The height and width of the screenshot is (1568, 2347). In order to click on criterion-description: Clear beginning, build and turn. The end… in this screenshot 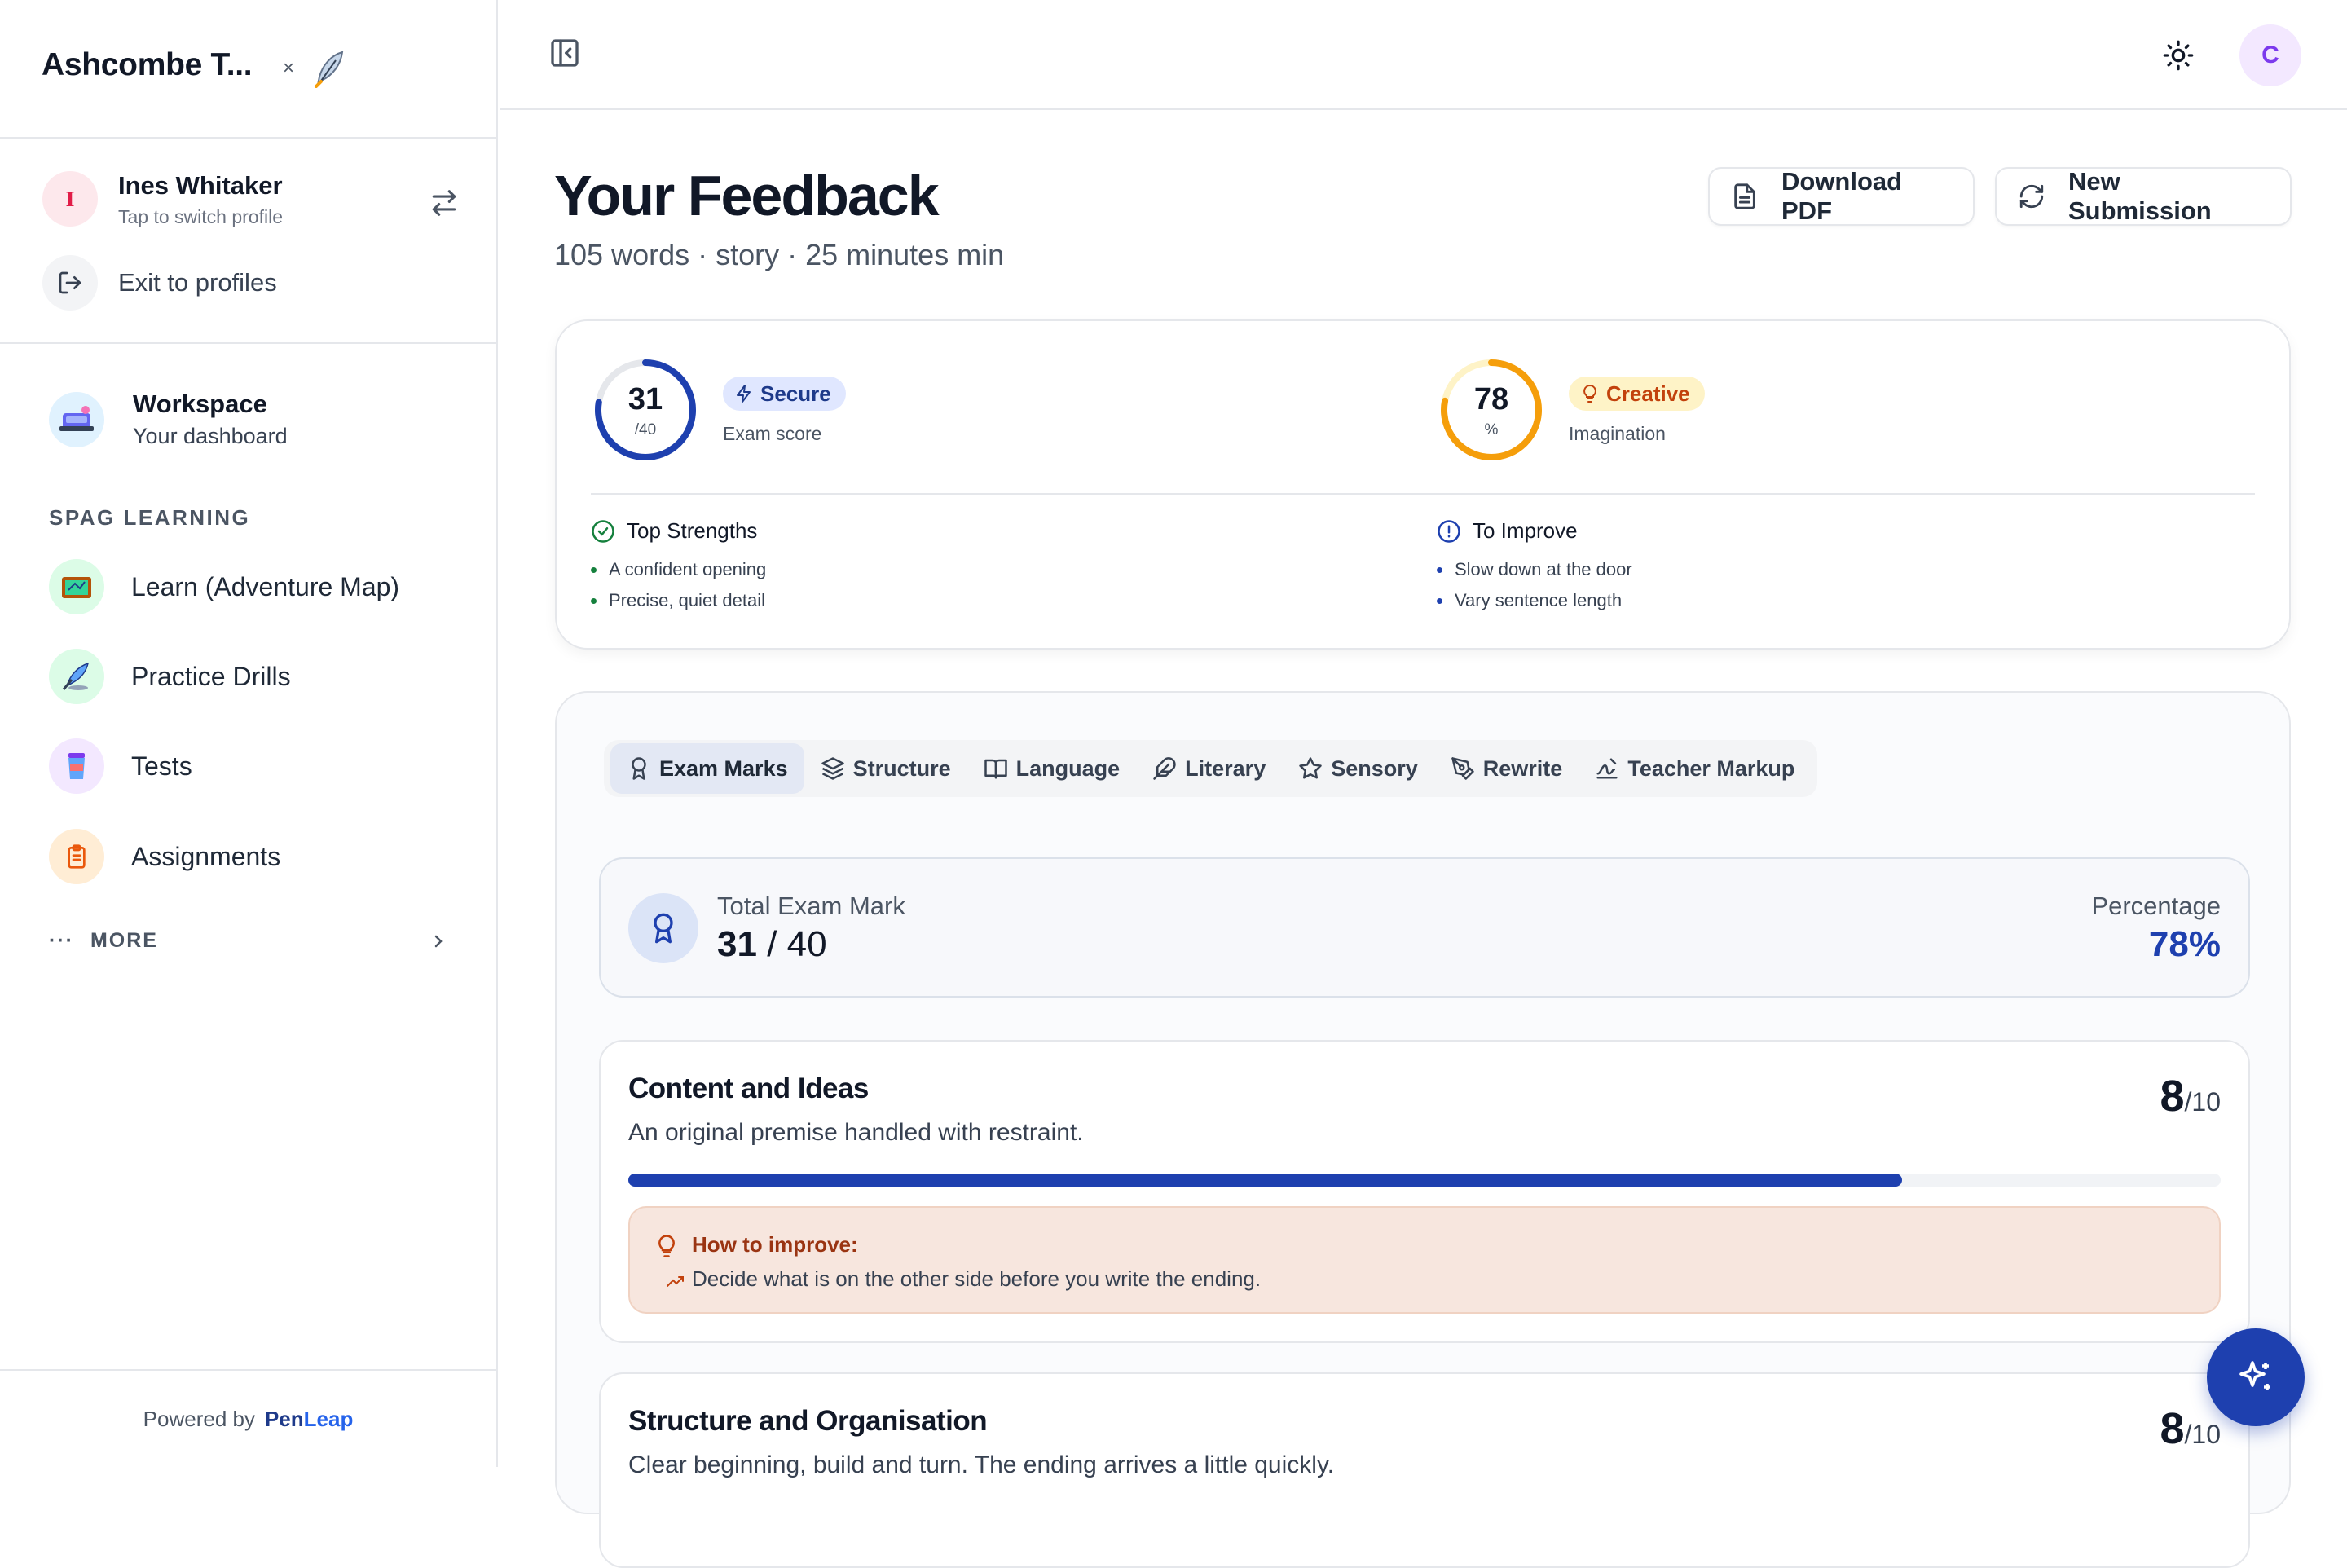, I will do `click(981, 1464)`.